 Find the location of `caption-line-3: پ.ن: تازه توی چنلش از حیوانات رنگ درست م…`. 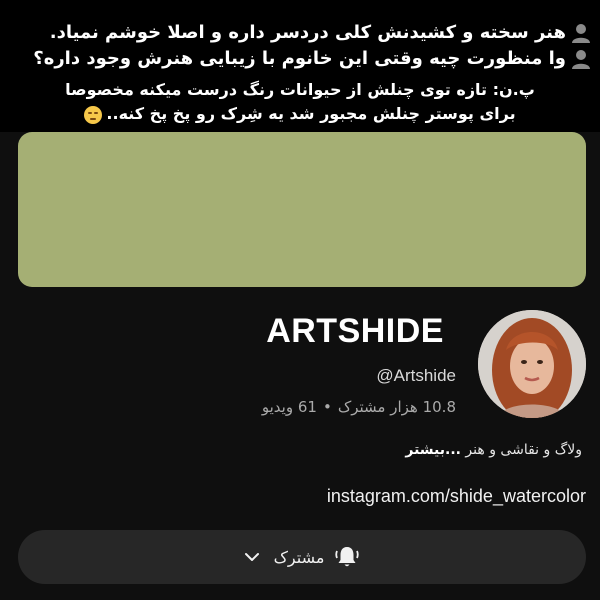

caption-line-3: پ.ن: تازه توی چنلش از حیوانات رنگ درست م… is located at coordinates (300, 89).